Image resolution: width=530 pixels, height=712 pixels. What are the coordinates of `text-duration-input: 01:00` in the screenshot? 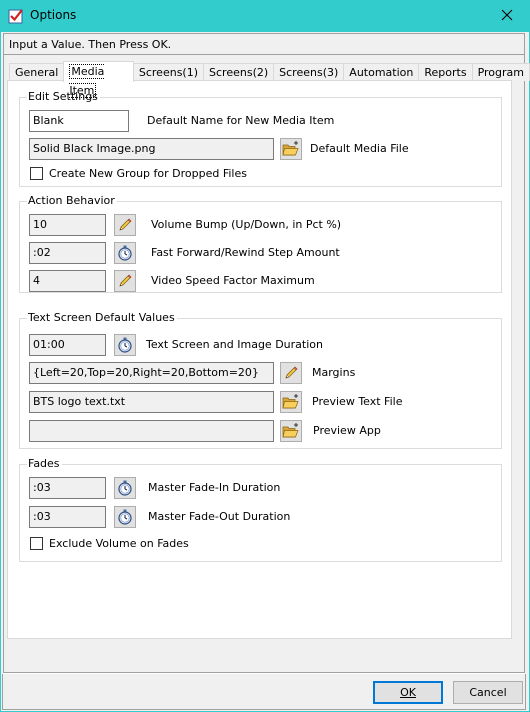 It's located at (67, 345).